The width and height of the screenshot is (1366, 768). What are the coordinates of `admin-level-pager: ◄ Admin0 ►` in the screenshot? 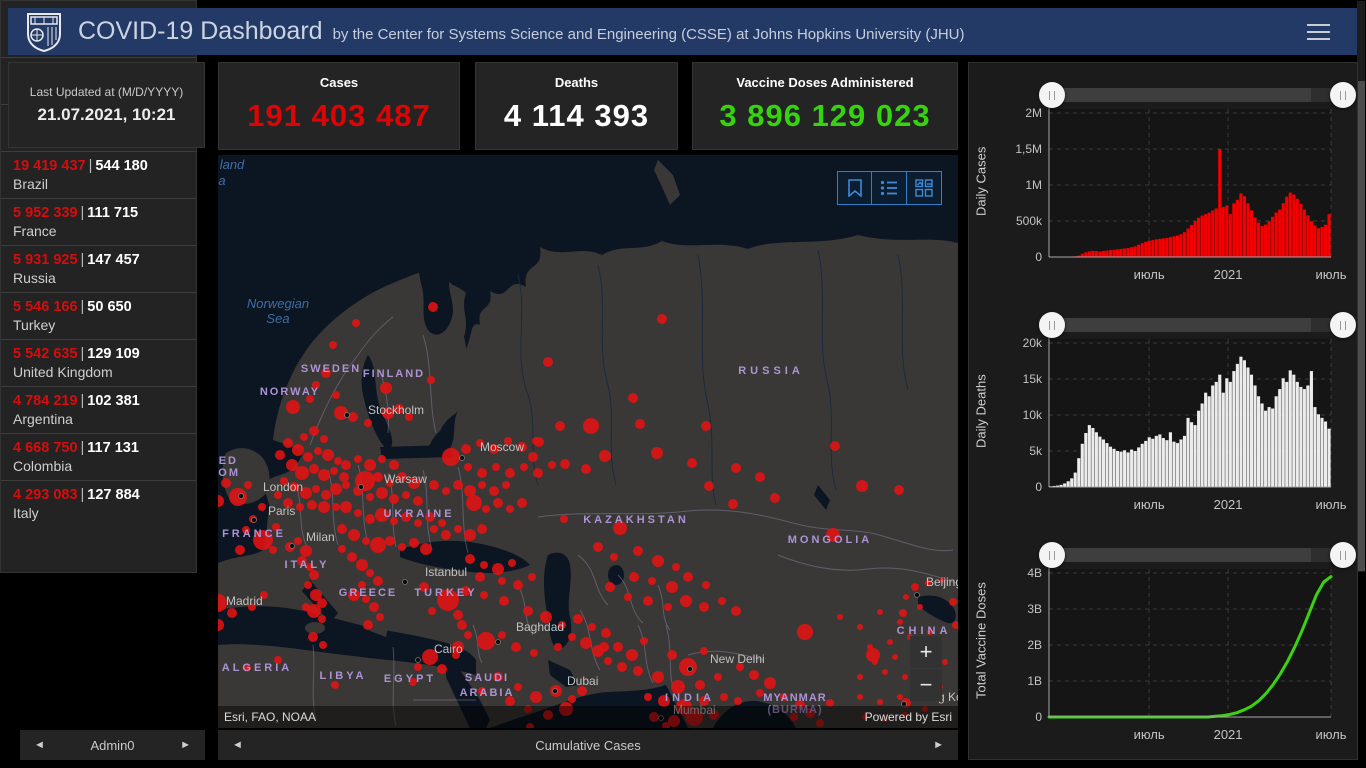 It's located at (112, 745).